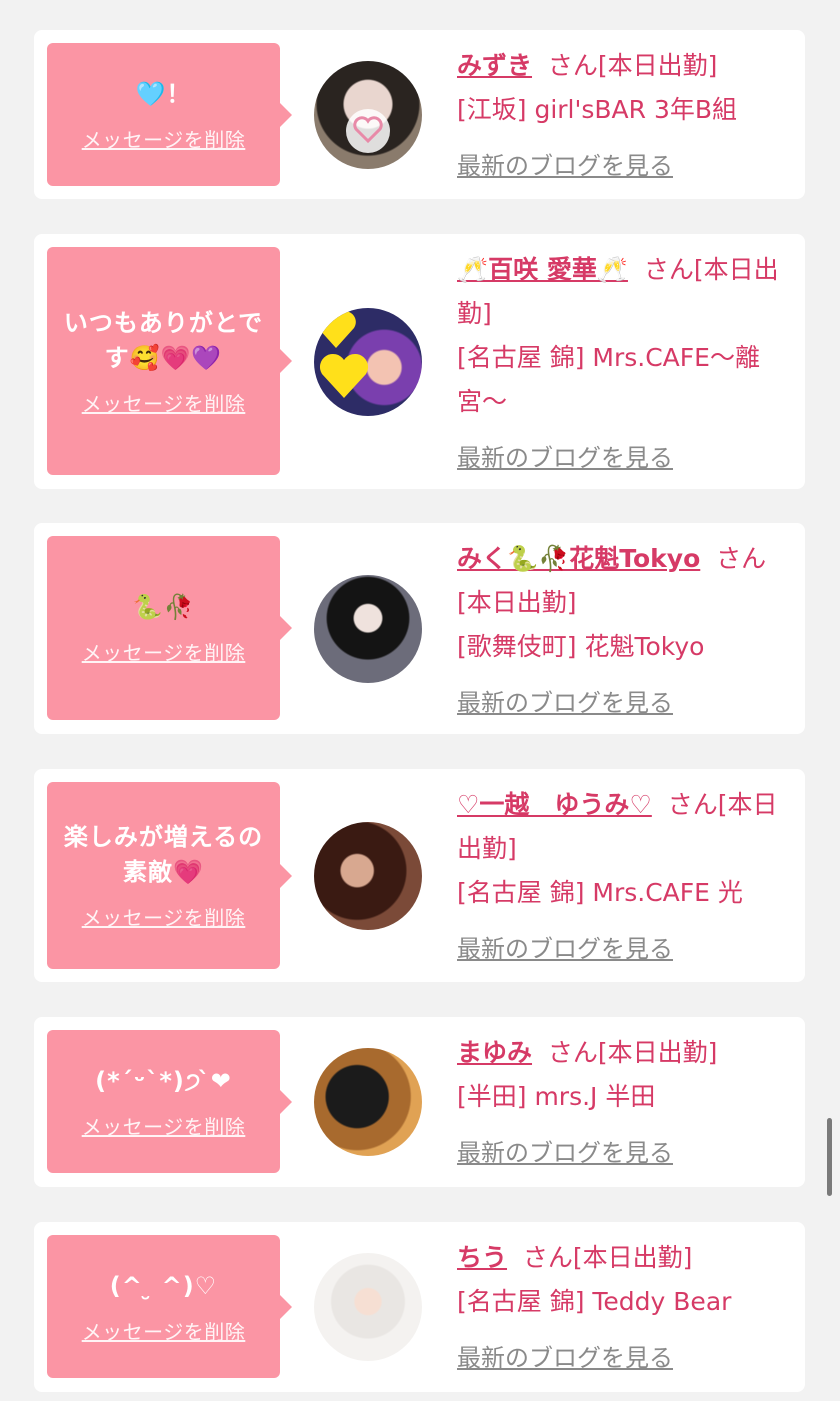  What do you see at coordinates (554, 804) in the screenshot?
I see `cast-name-link: ♡一越 ゆうみ♡` at bounding box center [554, 804].